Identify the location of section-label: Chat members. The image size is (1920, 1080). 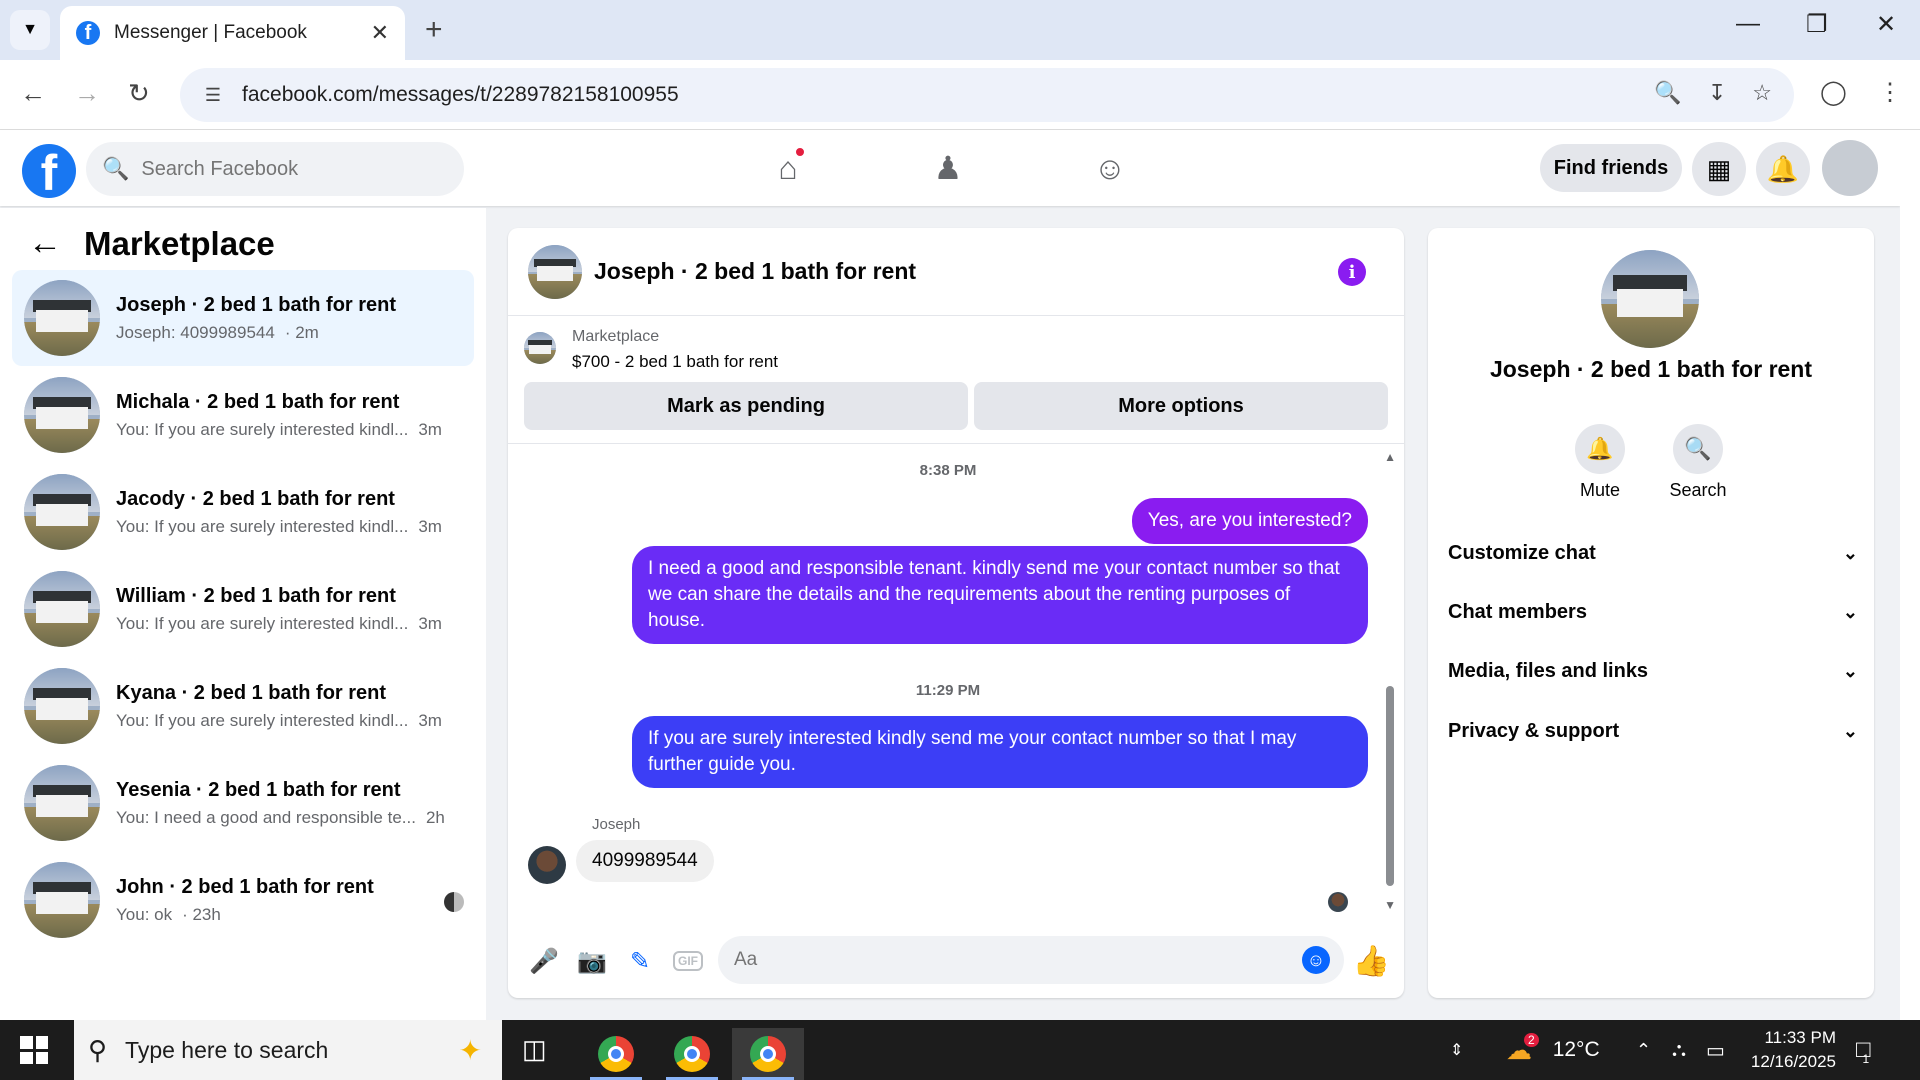
(1517, 611).